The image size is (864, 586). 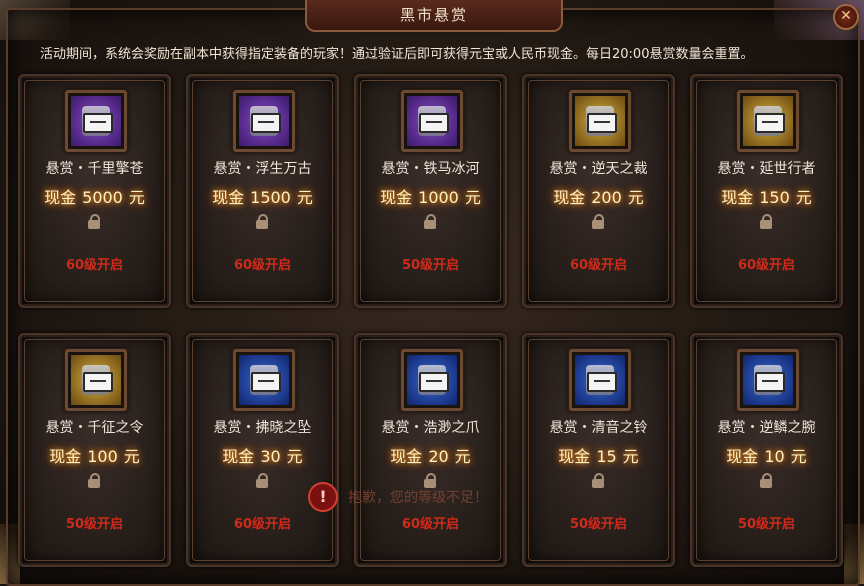 I want to click on bounty-card: 悬赏・延世行者 现金 150 元 60级开启, so click(x=766, y=191).